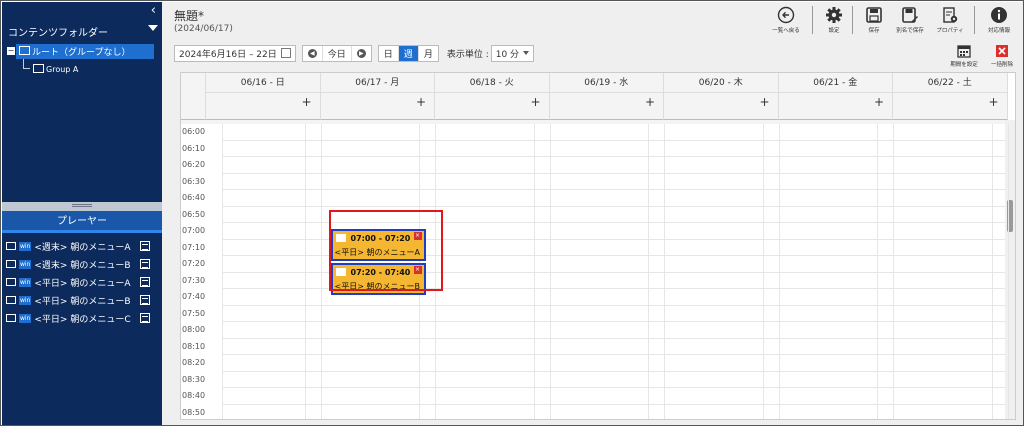  Describe the element at coordinates (82, 282) in the screenshot. I see `list-item: win <平日> 朝のメニューA` at that location.